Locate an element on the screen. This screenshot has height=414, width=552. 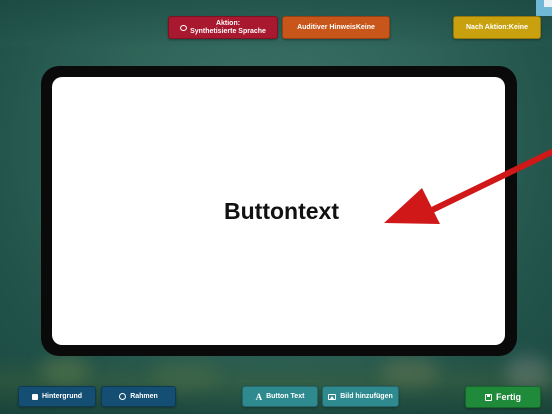
letter-a-icon: A is located at coordinates (259, 396).